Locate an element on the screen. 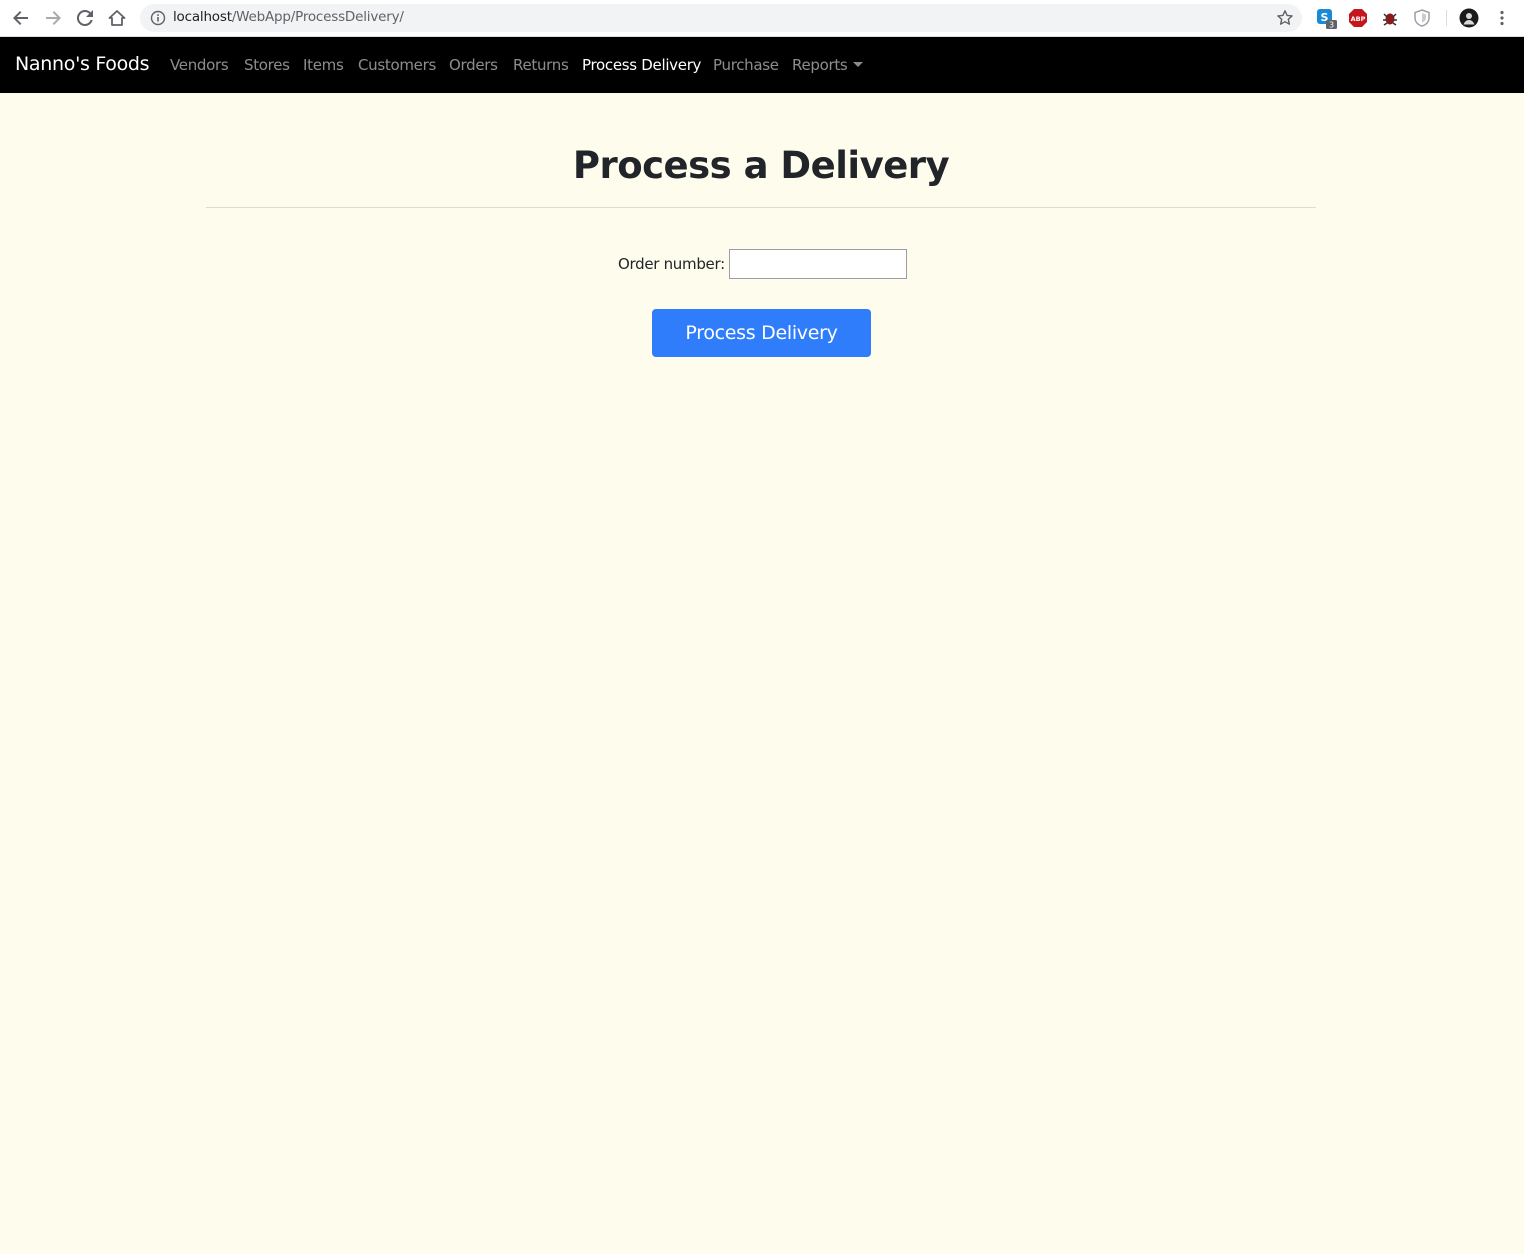  order-number-row: Order number: is located at coordinates (762, 264).